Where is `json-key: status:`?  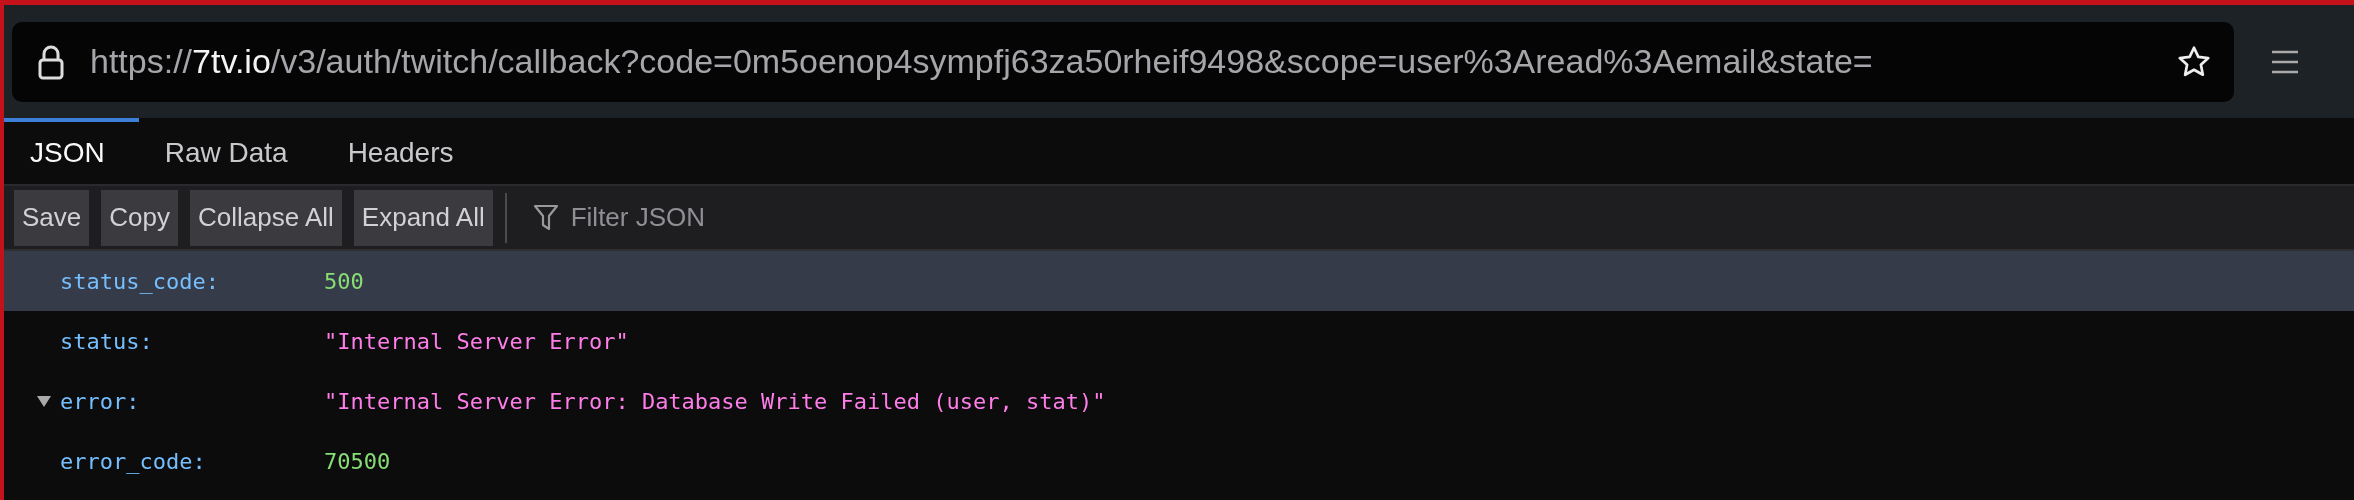 json-key: status: is located at coordinates (192, 341).